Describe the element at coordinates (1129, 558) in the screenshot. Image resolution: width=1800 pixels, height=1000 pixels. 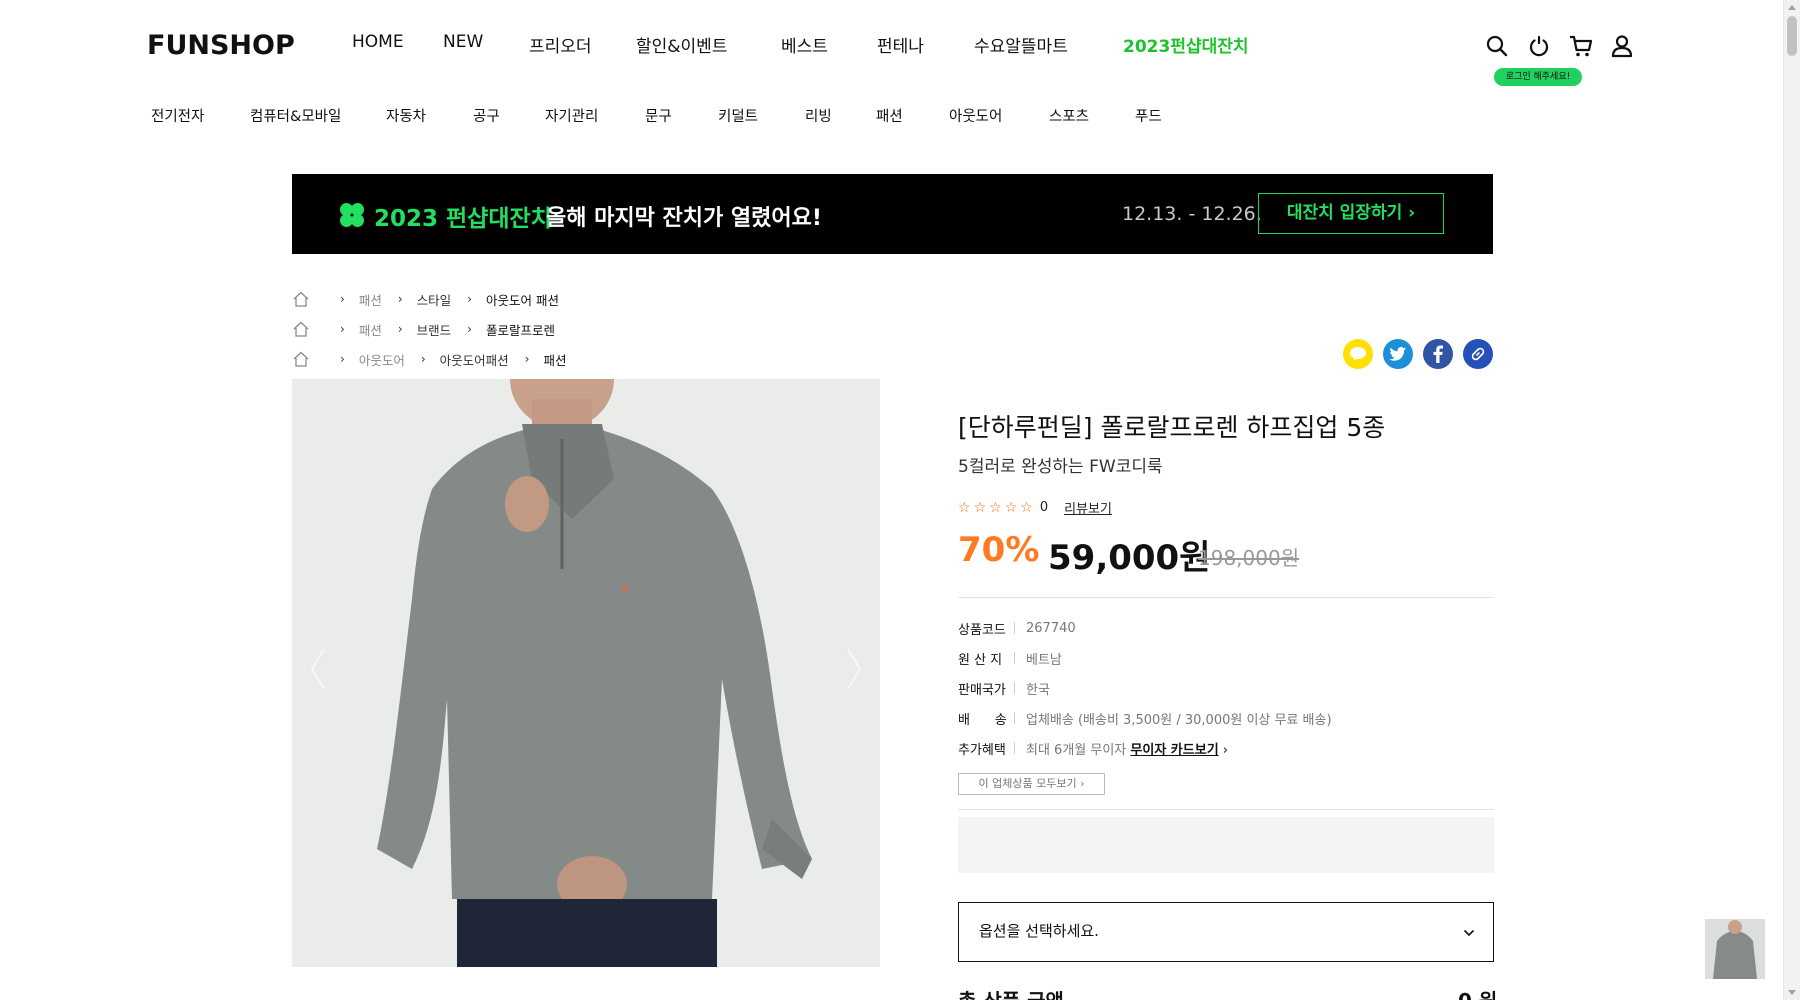
I see `sale-price: 59,000원` at that location.